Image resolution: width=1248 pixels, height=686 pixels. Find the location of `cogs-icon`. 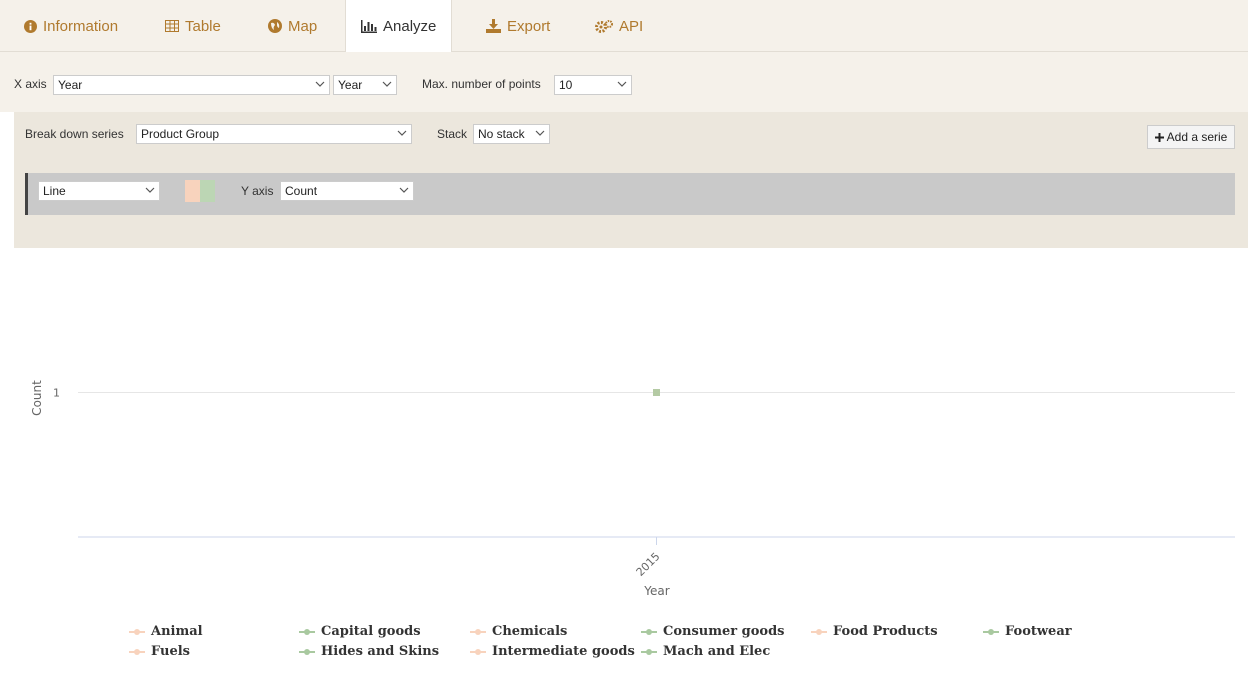

cogs-icon is located at coordinates (604, 26).